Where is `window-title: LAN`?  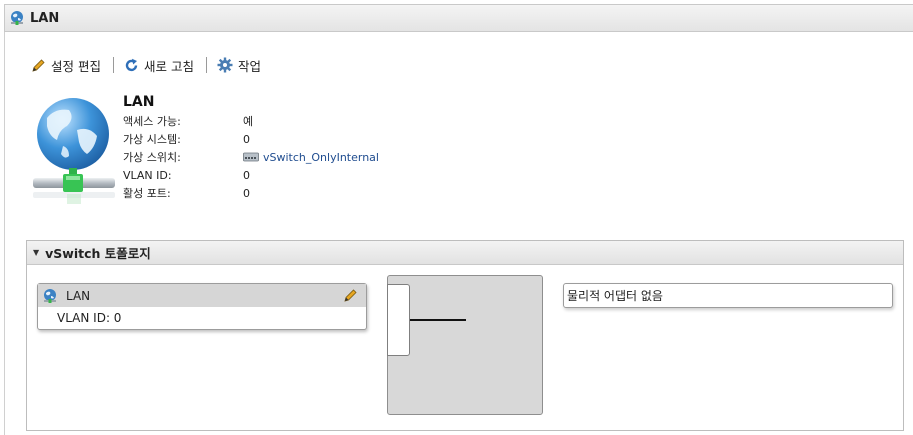
window-title: LAN is located at coordinates (45, 18).